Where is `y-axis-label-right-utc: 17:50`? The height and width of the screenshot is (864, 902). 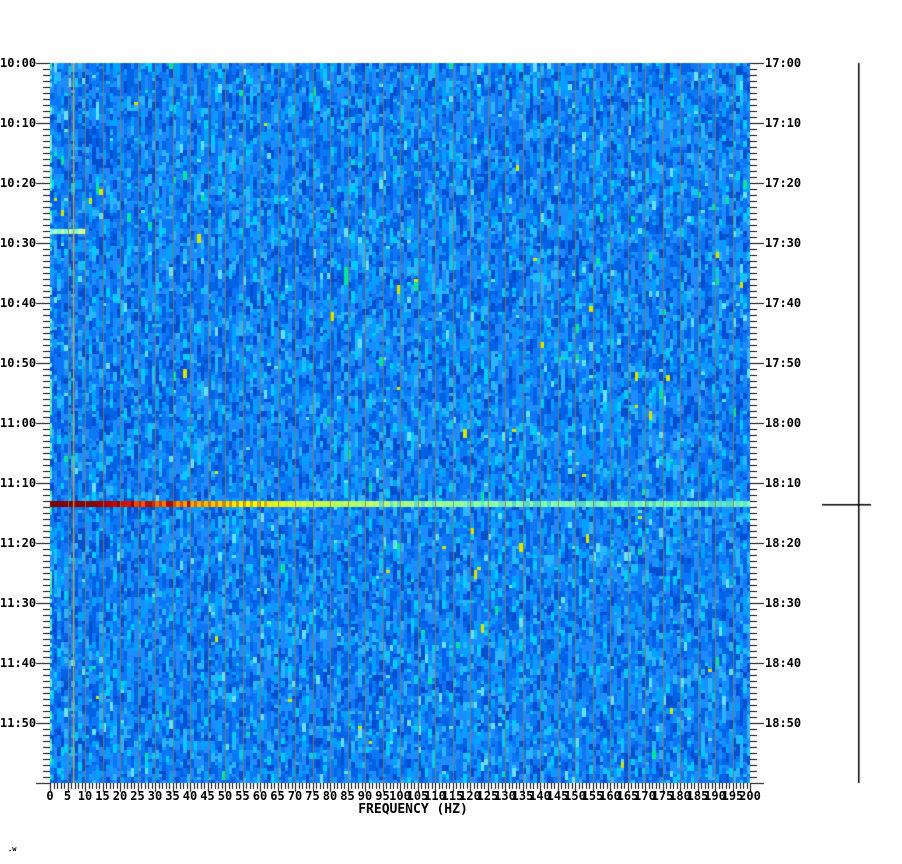 y-axis-label-right-utc: 17:50 is located at coordinates (783, 363).